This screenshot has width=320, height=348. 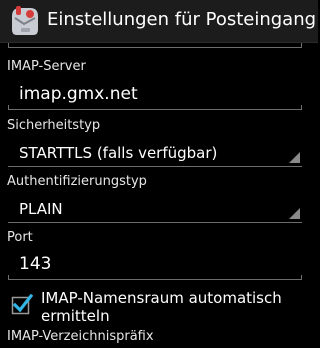 What do you see at coordinates (46, 66) in the screenshot?
I see `imap-server-label: IMAP-Server` at bounding box center [46, 66].